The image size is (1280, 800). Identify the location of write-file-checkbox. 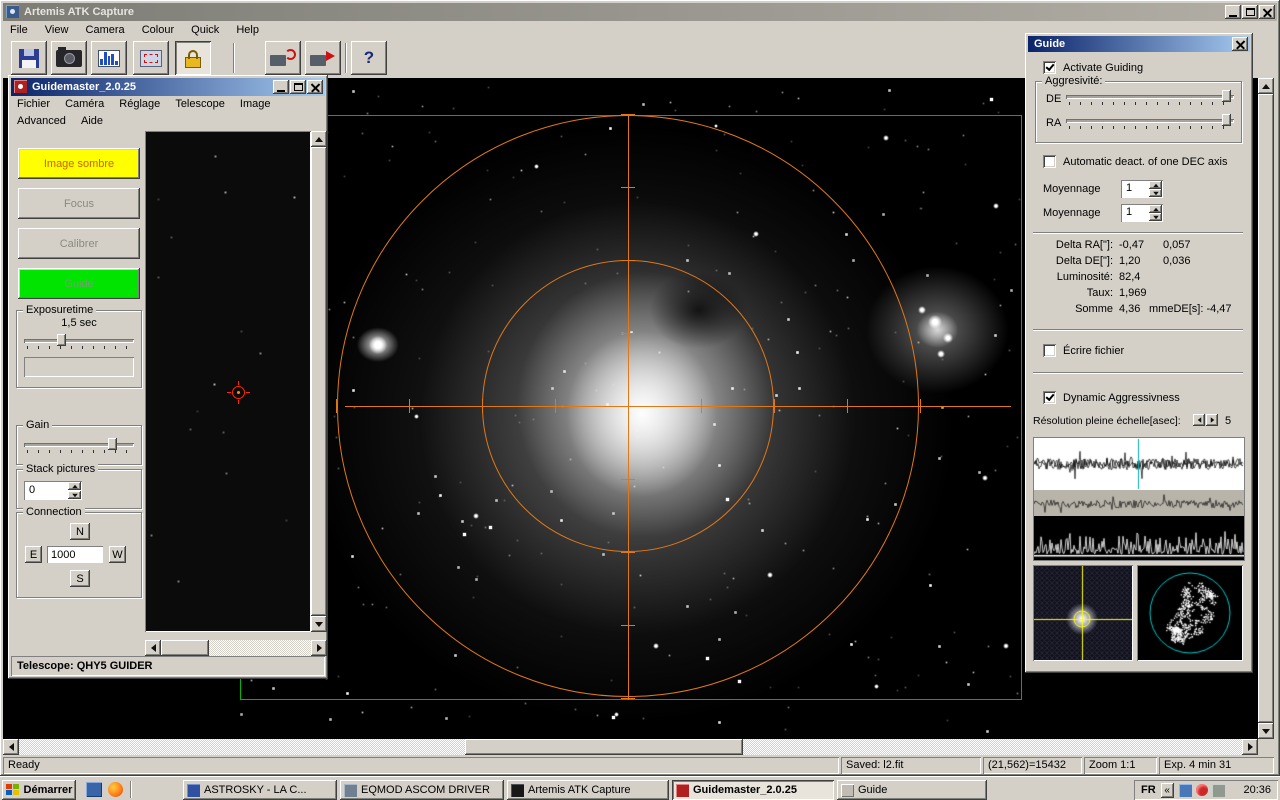
(1049, 350).